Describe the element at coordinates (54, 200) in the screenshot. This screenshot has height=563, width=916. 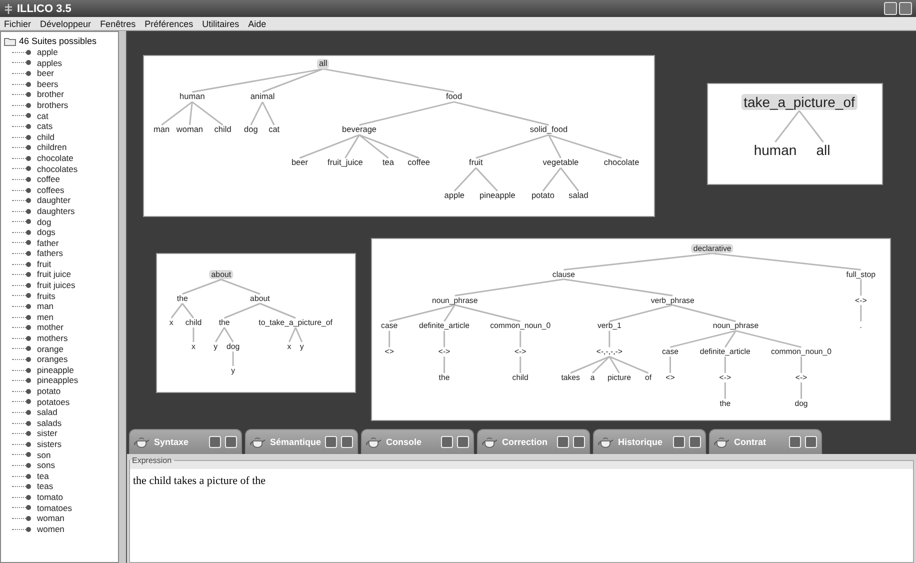
I see `tree-item: daughter` at that location.